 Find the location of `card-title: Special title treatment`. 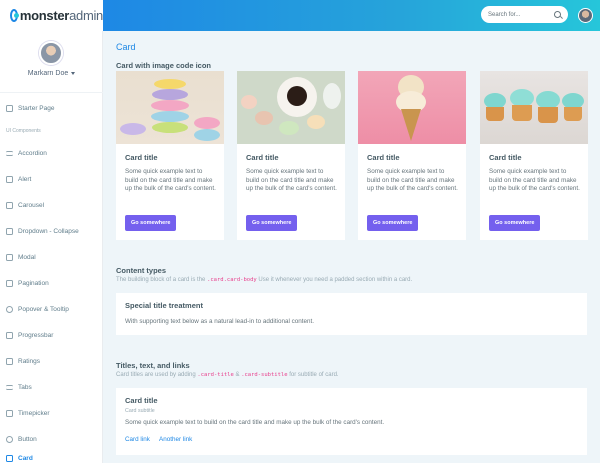

card-title: Special title treatment is located at coordinates (164, 305).